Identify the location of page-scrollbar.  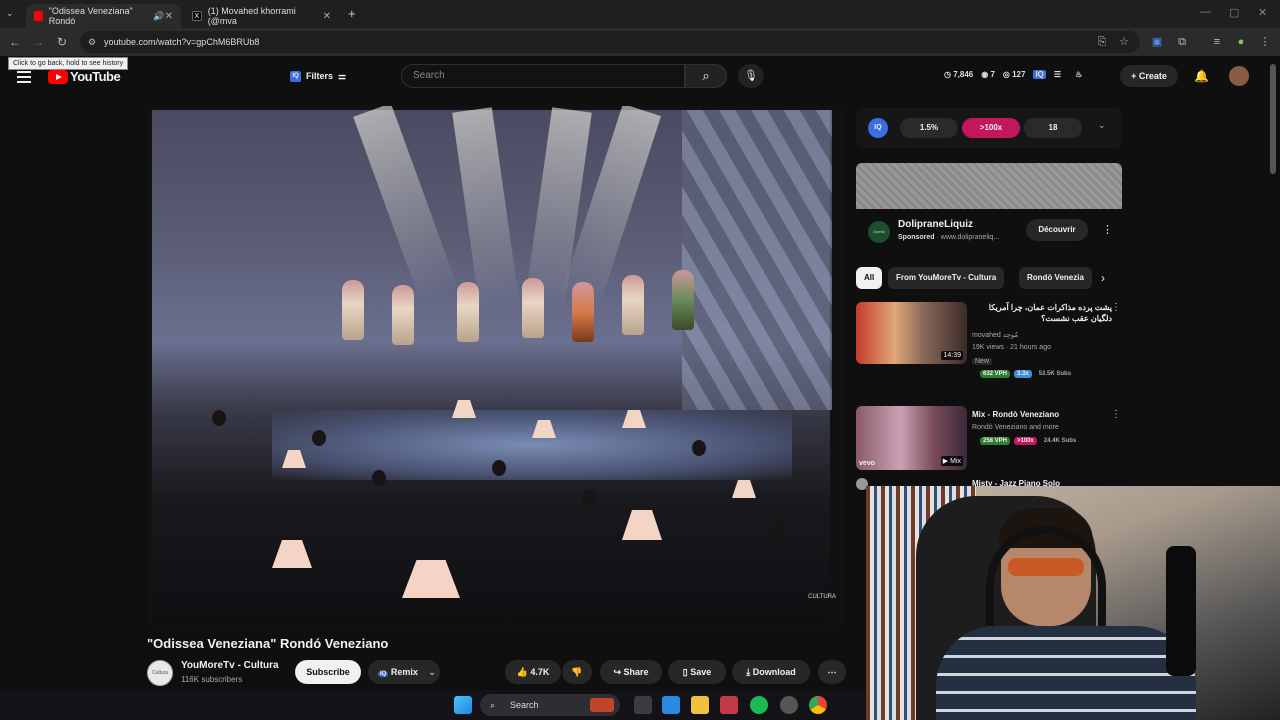
(1273, 119).